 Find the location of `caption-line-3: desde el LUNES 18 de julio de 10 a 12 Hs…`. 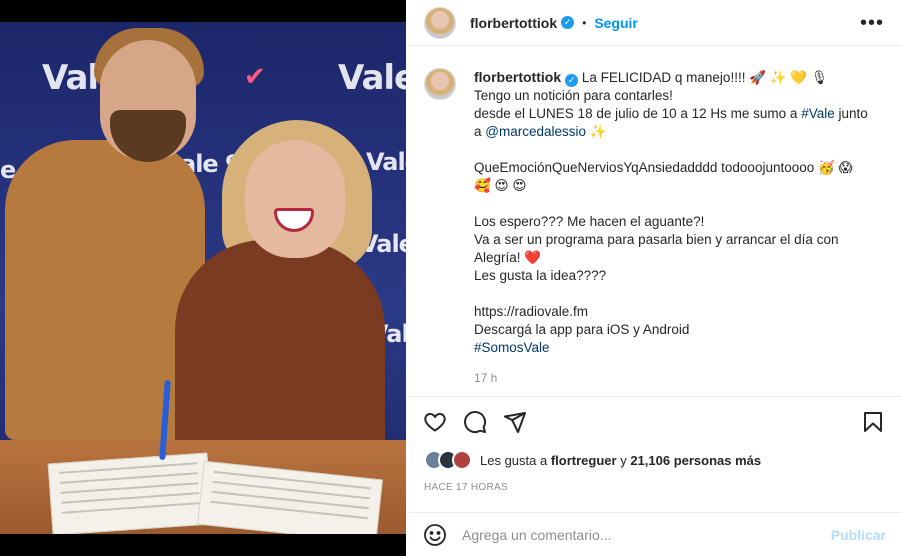

caption-line-3: desde el LUNES 18 de julio de 10 a 12 Hs… is located at coordinates (679, 114).